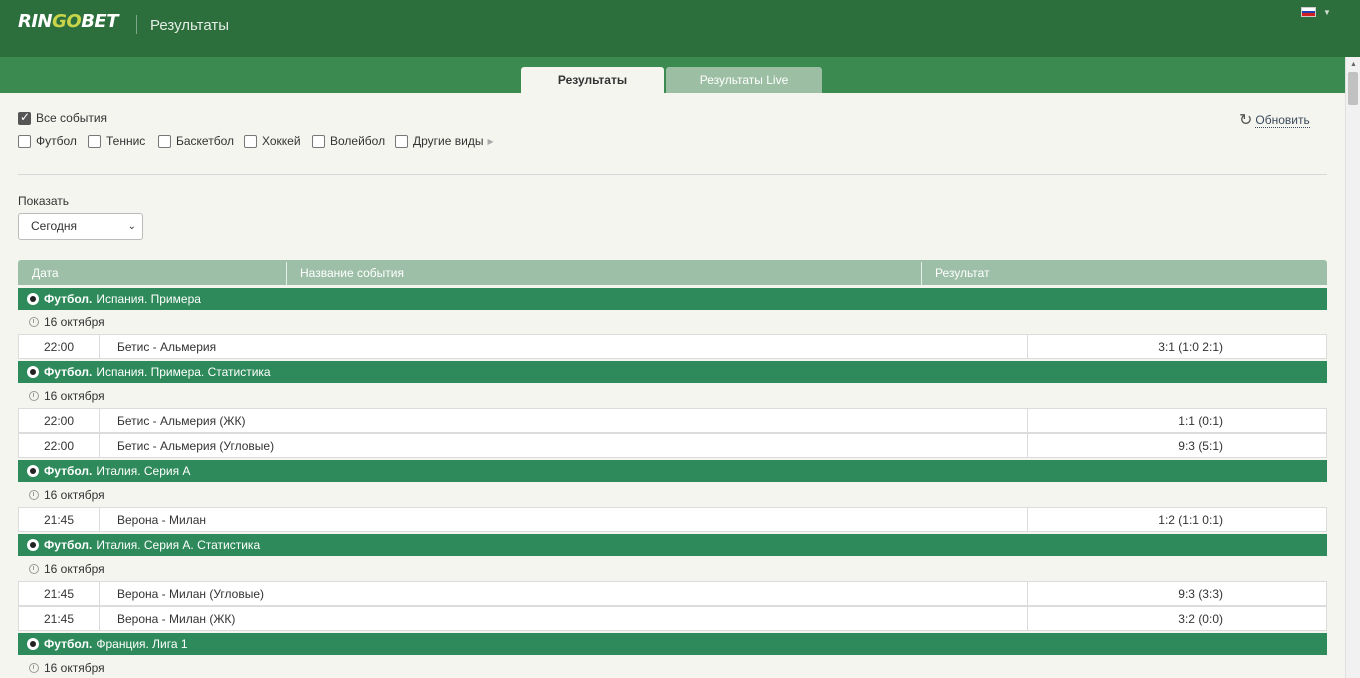  Describe the element at coordinates (672, 372) in the screenshot. I see `league-header: Футбол. Испания. Примера. Статистика` at that location.